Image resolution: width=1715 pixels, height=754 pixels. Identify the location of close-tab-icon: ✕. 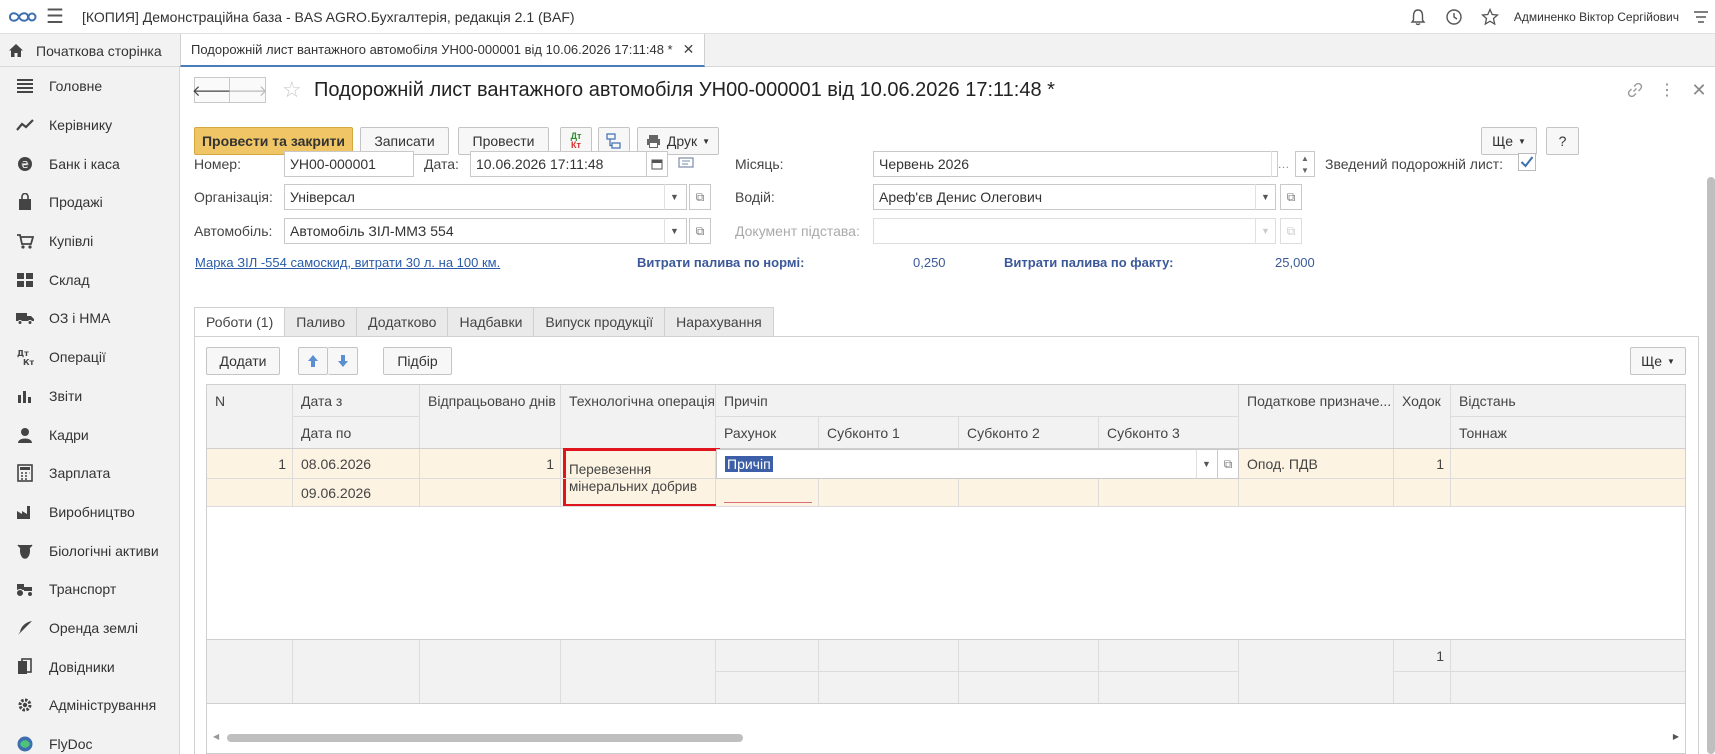
(689, 49).